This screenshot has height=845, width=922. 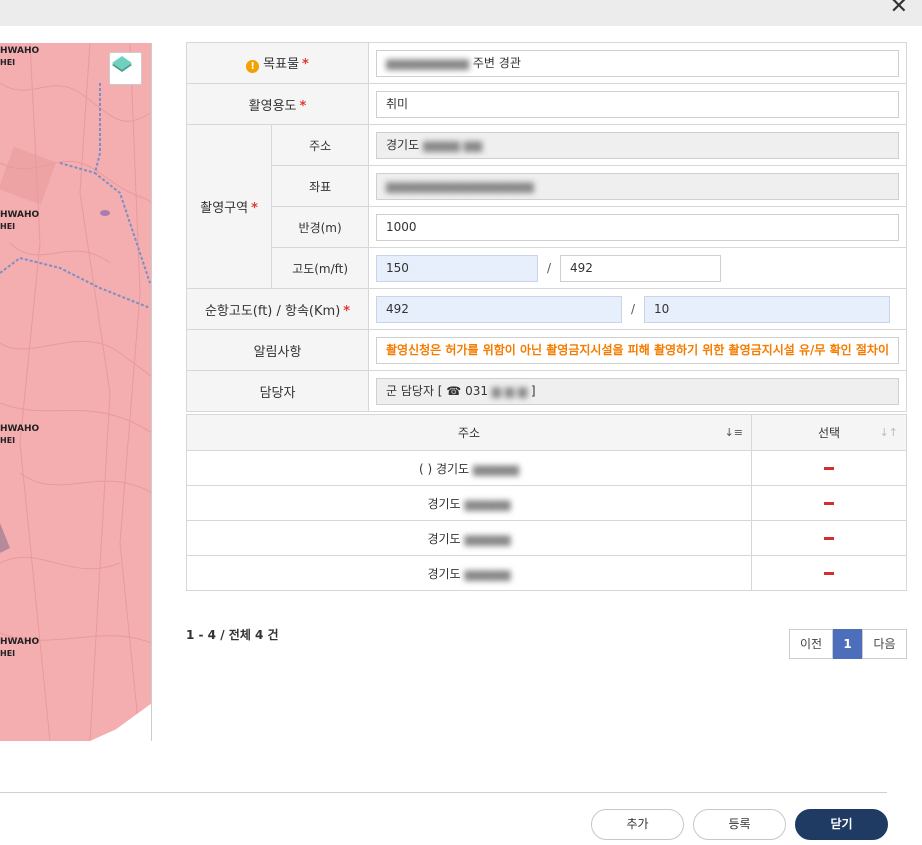 I want to click on cruise-altitude-input: 492, so click(x=499, y=309).